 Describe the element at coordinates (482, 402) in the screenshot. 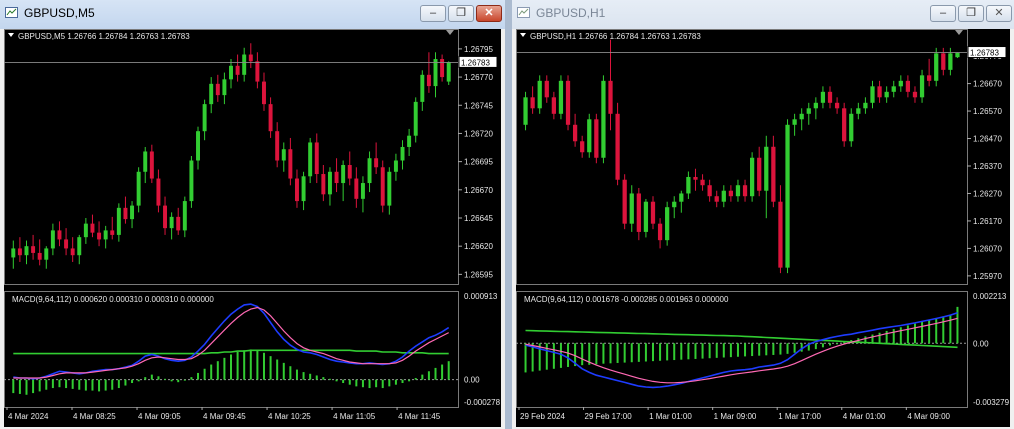

I see `macd-tick-label: -0.000278` at that location.